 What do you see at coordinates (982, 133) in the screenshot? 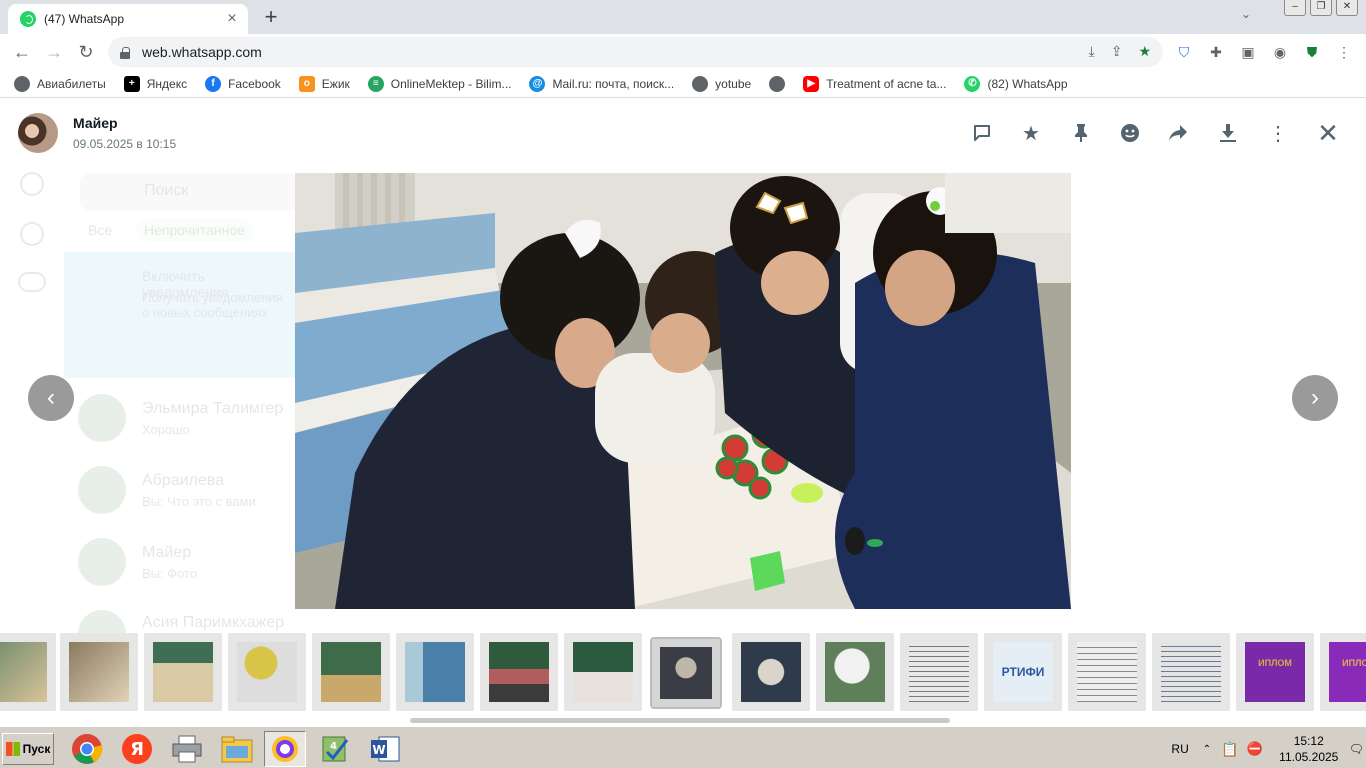
I see `reply-icon` at bounding box center [982, 133].